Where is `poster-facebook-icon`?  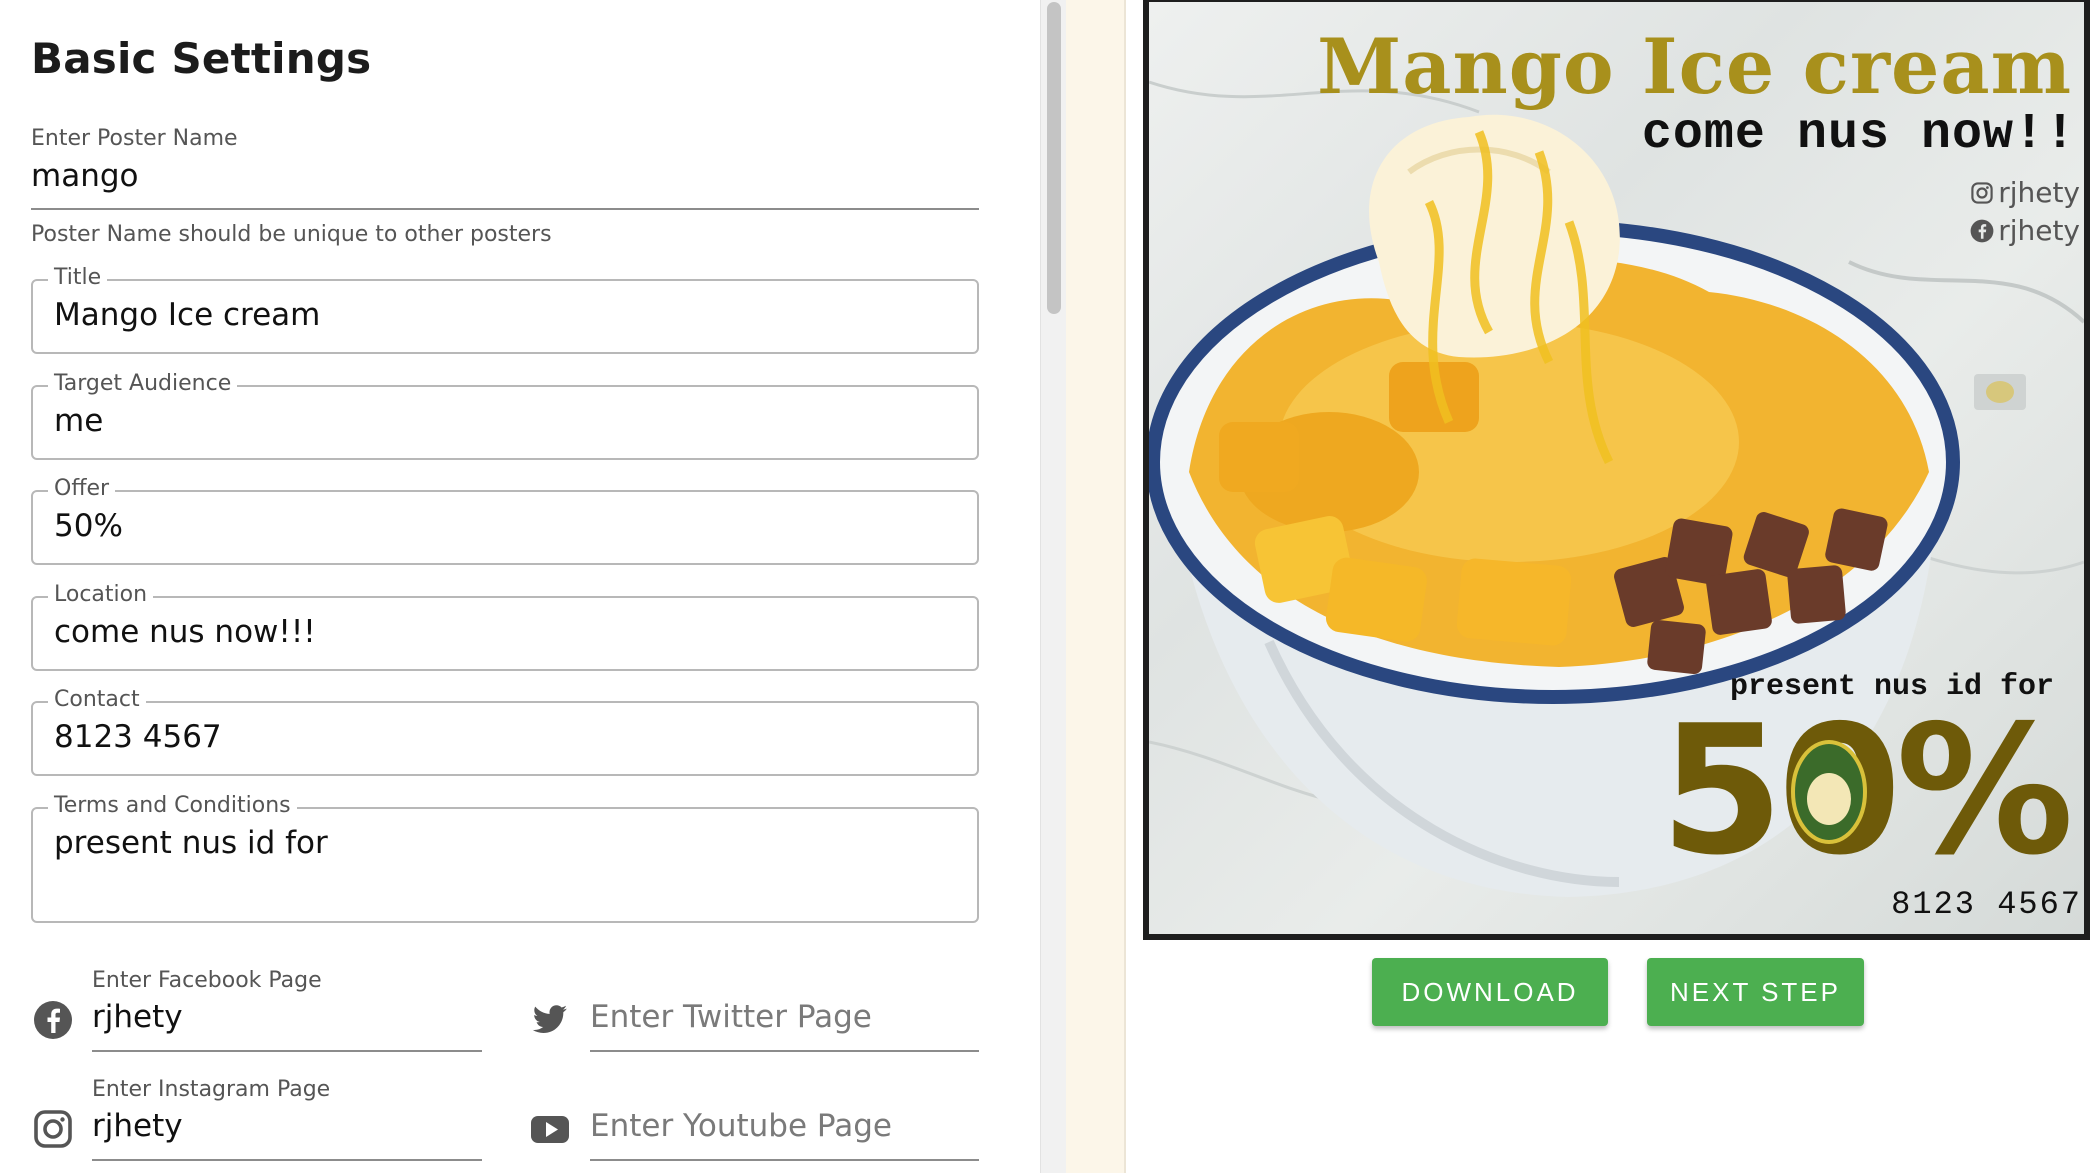
poster-facebook-icon is located at coordinates (1982, 230).